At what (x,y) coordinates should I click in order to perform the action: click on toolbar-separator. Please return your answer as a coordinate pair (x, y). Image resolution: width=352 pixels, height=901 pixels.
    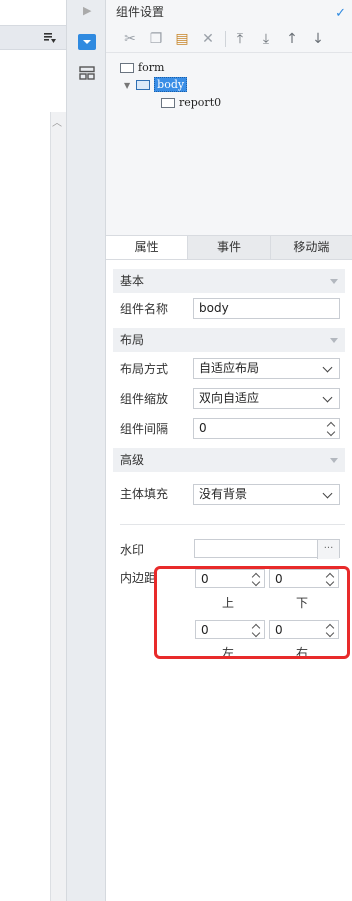
    Looking at the image, I should click on (225, 39).